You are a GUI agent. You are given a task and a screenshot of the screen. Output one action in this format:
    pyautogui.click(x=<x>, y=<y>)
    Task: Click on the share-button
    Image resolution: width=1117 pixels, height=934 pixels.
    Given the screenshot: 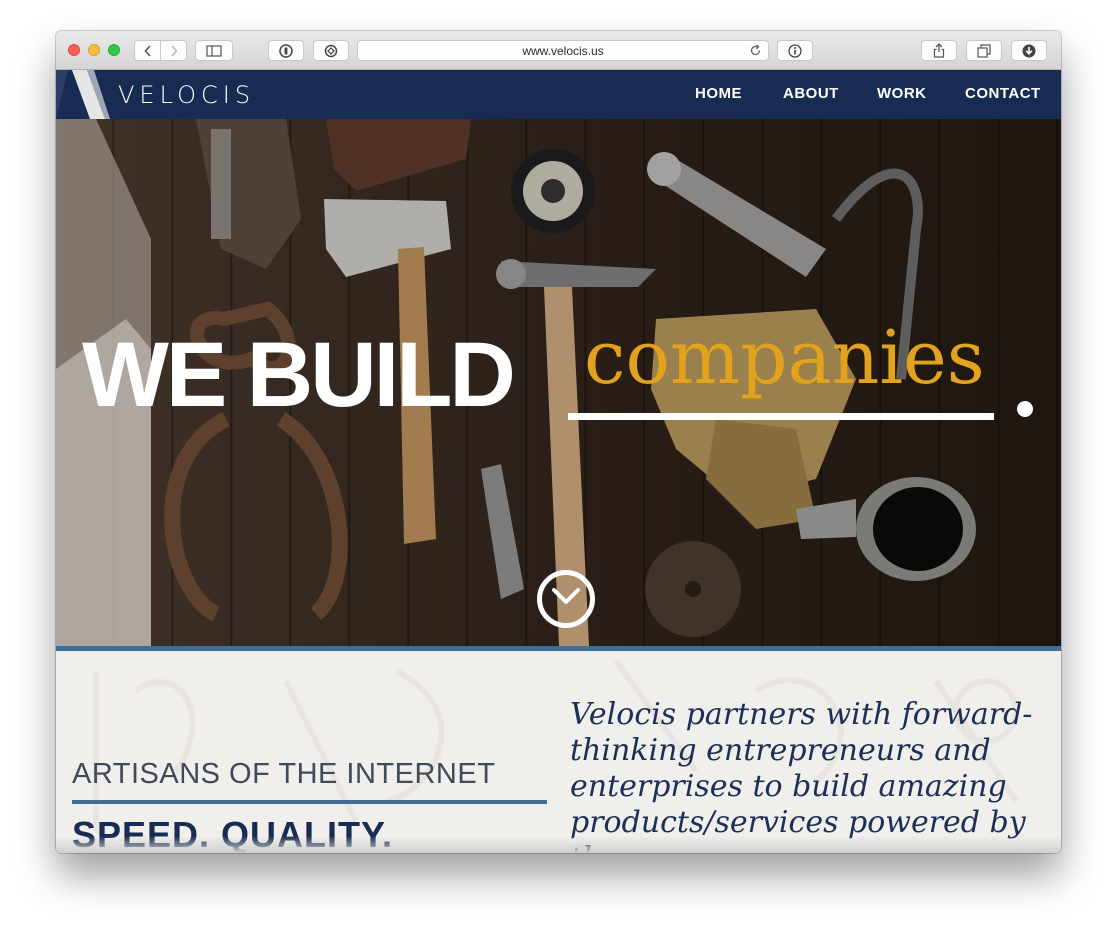 What is the action you would take?
    pyautogui.click(x=939, y=50)
    